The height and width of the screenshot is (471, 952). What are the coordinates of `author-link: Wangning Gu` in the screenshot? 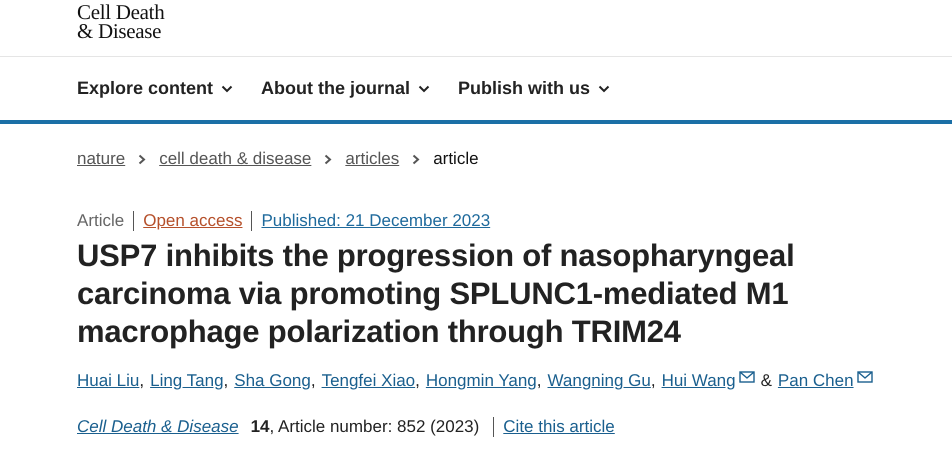 It's located at (599, 381).